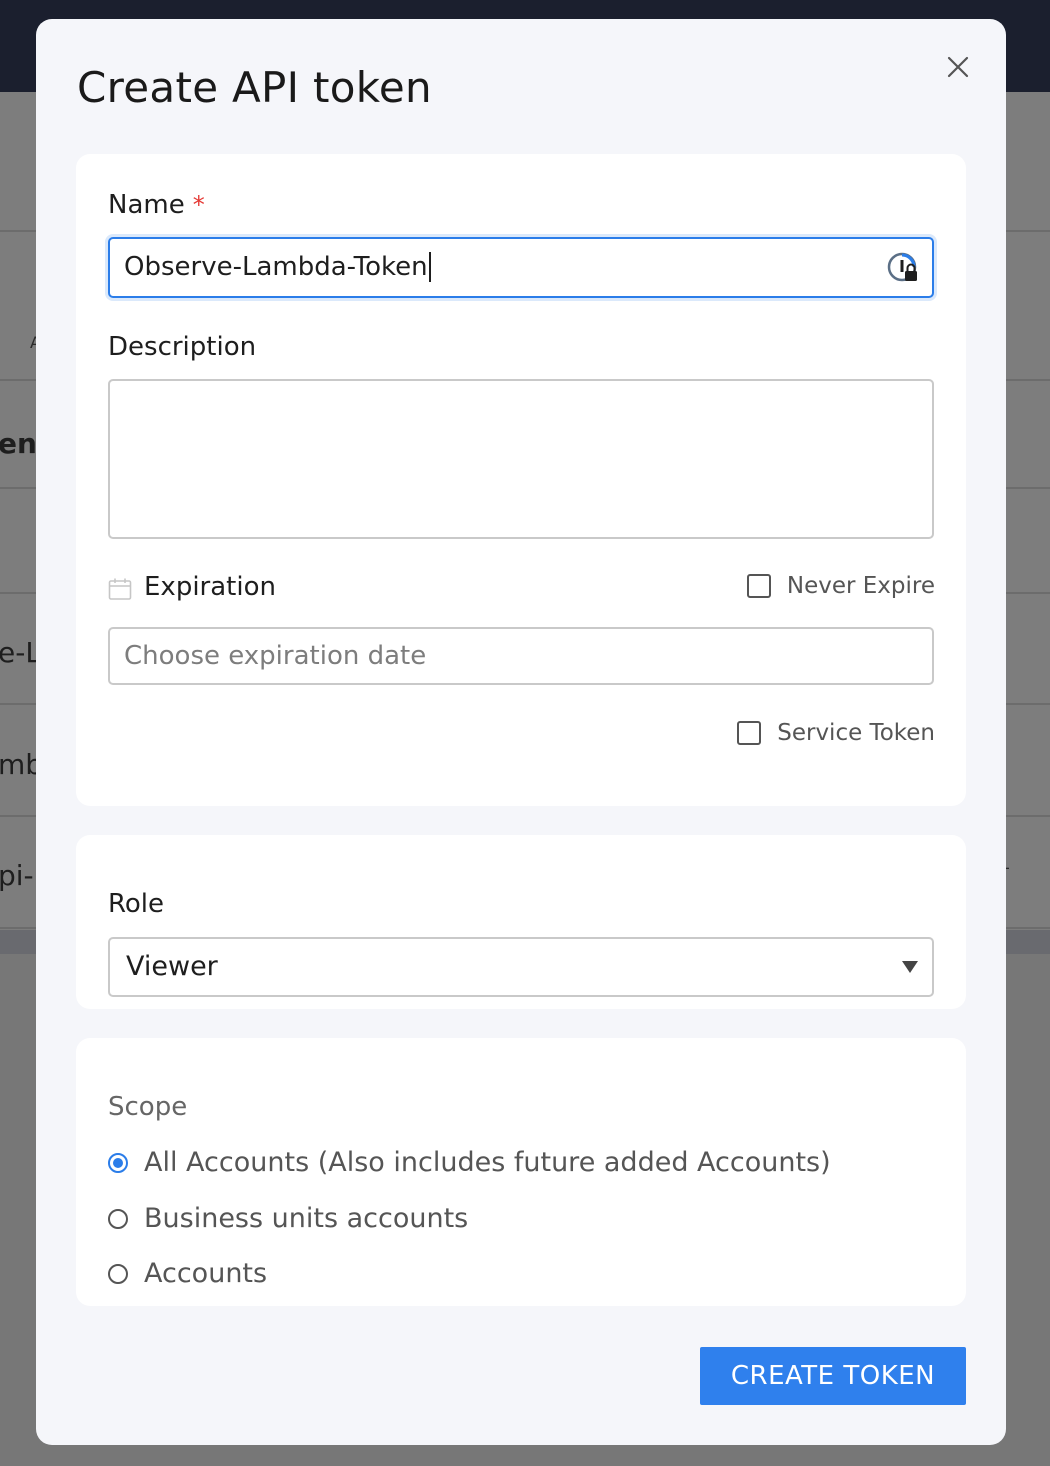 The height and width of the screenshot is (1466, 1050). I want to click on expiration-label: Expiration, so click(210, 587).